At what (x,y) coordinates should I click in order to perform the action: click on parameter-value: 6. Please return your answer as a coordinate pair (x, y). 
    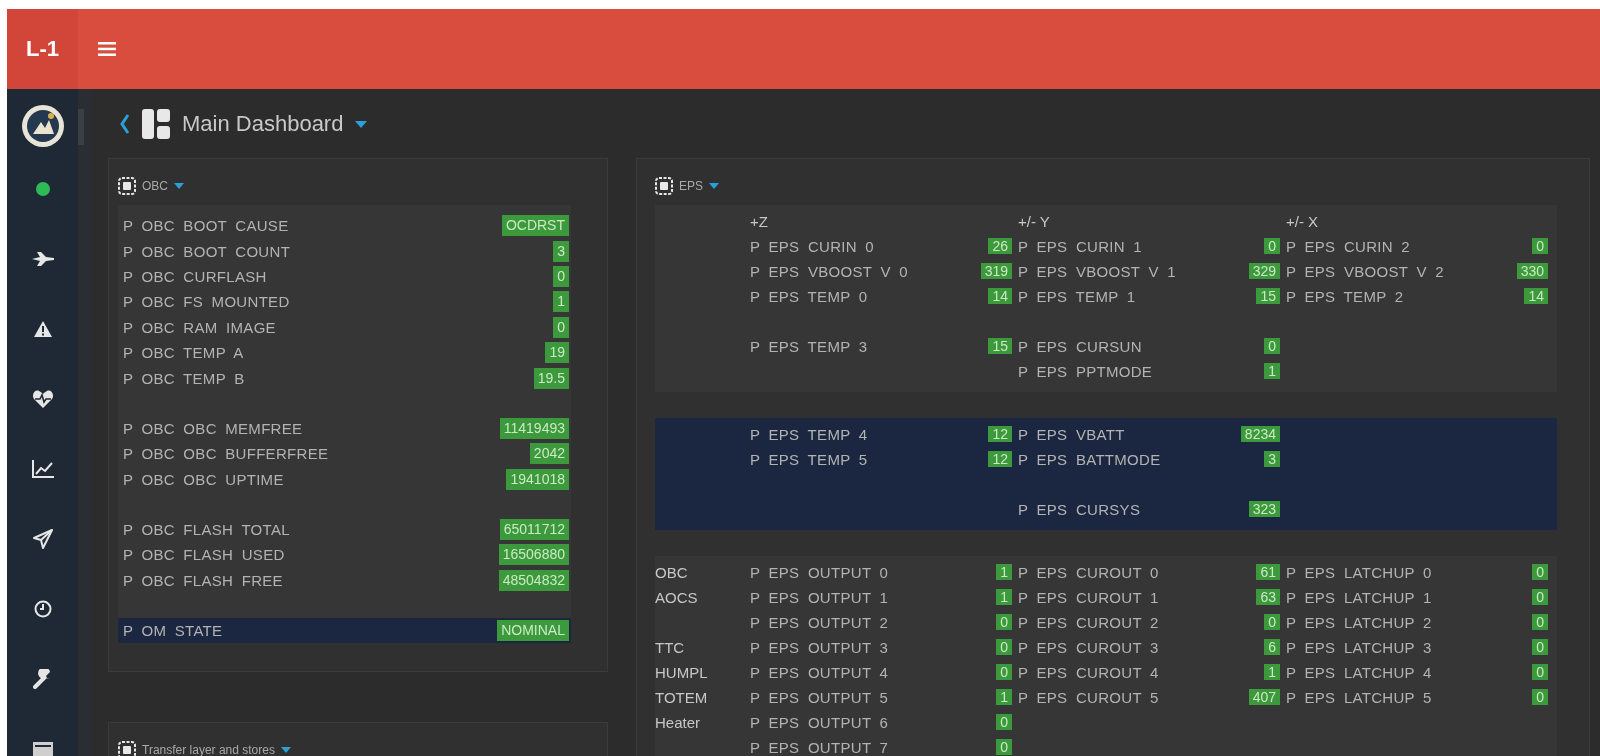
    Looking at the image, I should click on (1272, 647).